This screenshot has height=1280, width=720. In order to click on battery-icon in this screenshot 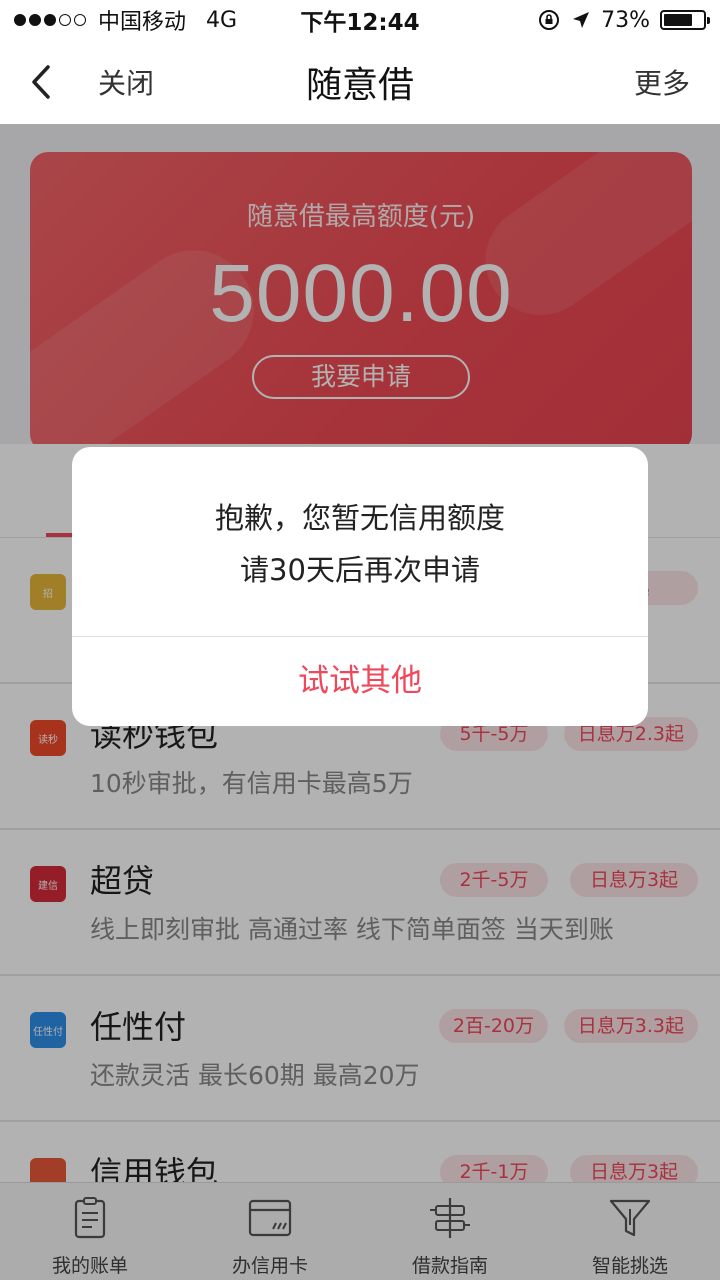, I will do `click(685, 20)`.